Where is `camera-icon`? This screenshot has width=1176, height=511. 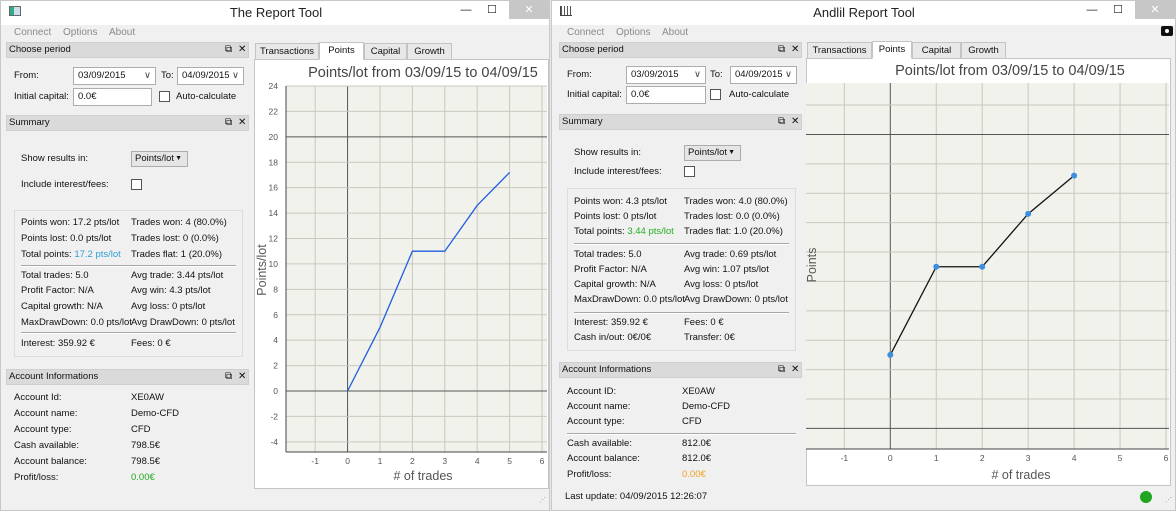 camera-icon is located at coordinates (1167, 31).